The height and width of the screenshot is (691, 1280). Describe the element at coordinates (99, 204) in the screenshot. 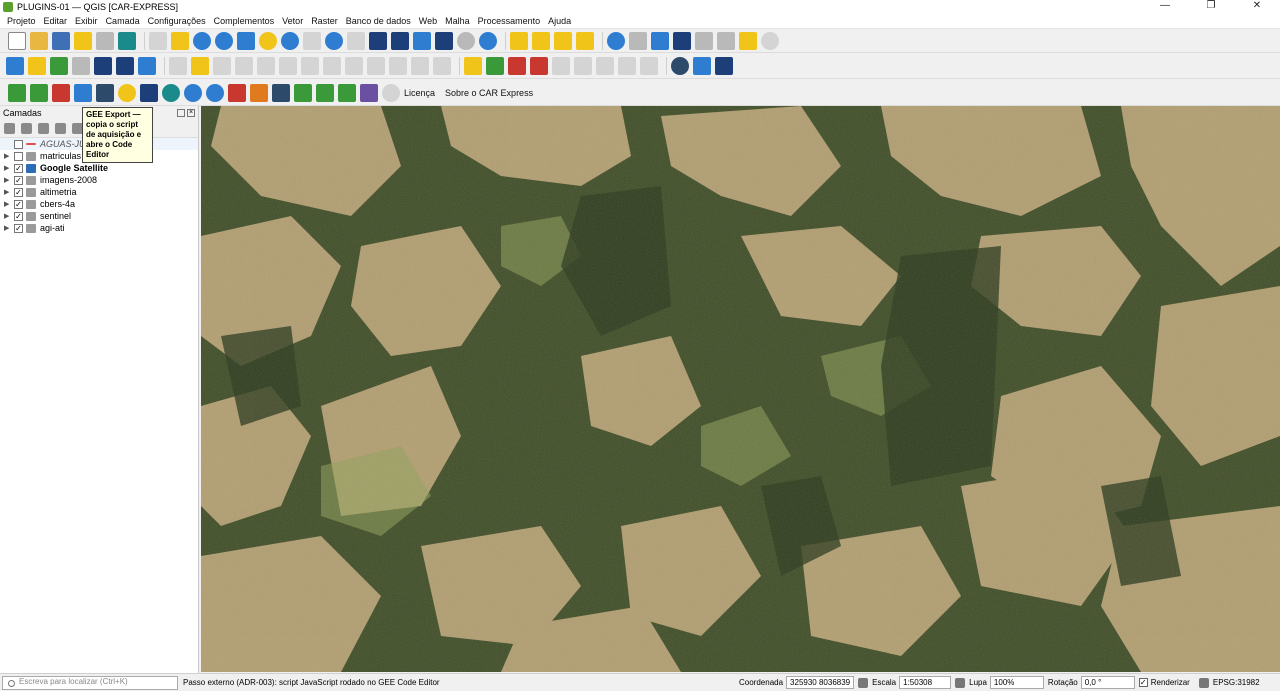

I see `layer-row: ▶ ✓ cbers-4a` at that location.